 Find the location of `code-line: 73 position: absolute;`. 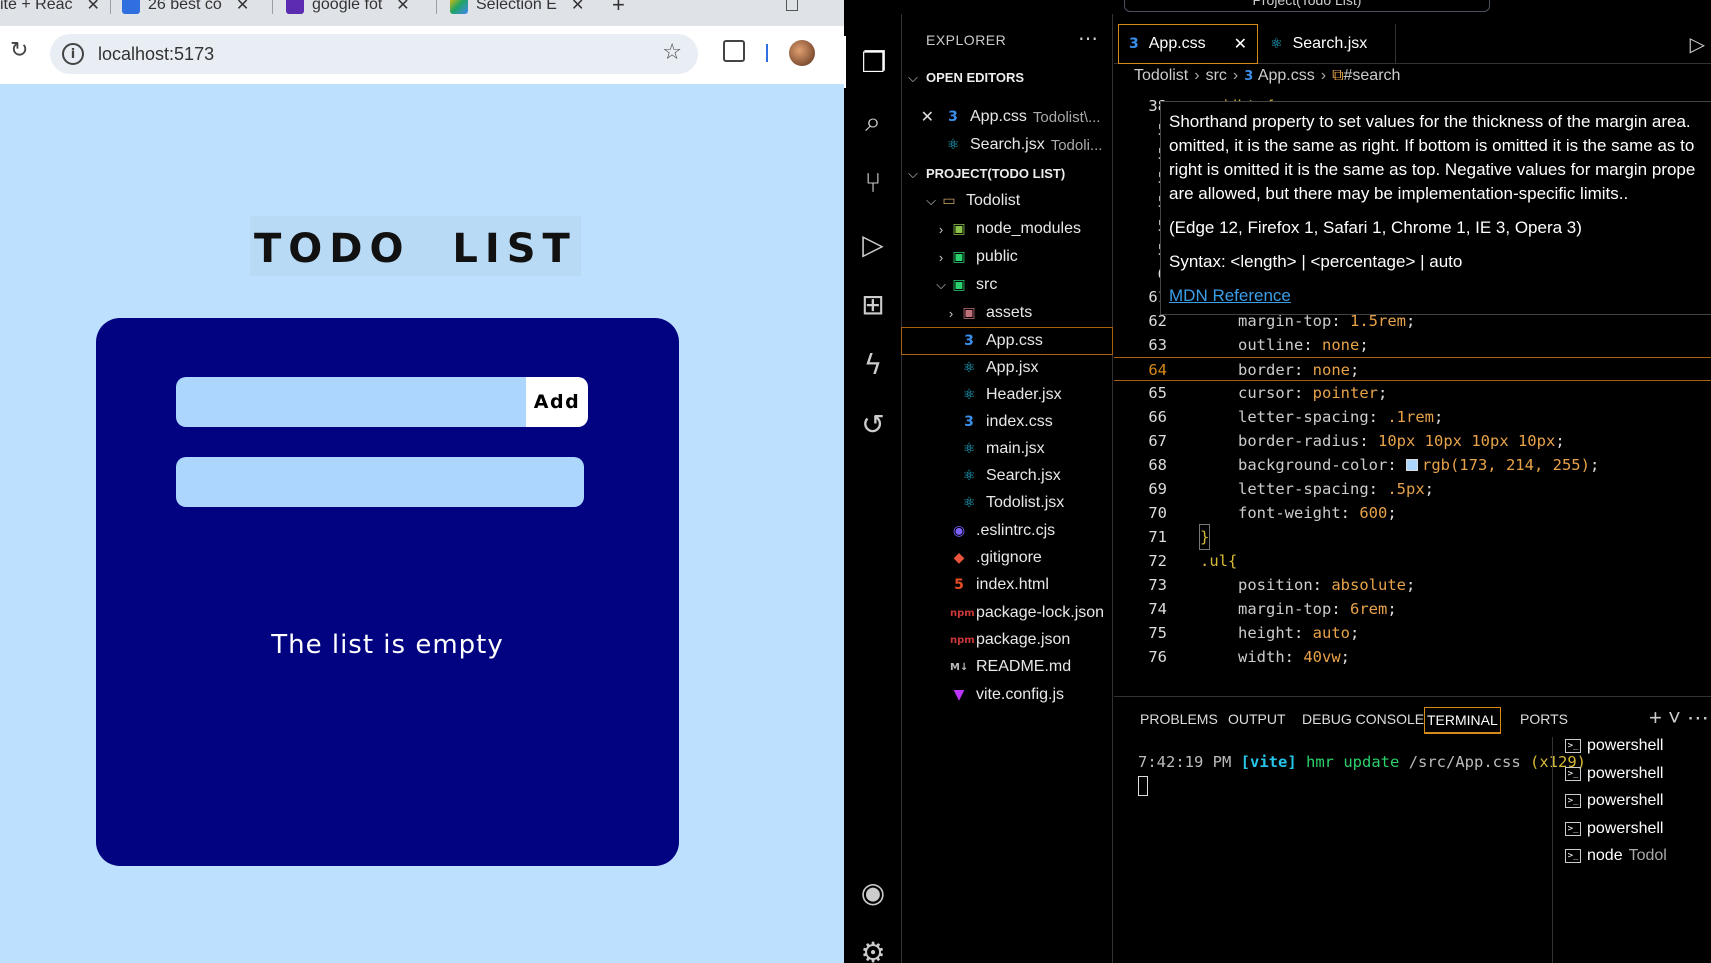

code-line: 73 position: absolute; is located at coordinates (1282, 585).